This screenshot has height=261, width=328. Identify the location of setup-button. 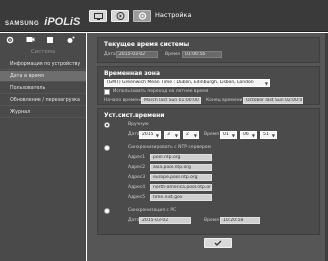
(142, 16).